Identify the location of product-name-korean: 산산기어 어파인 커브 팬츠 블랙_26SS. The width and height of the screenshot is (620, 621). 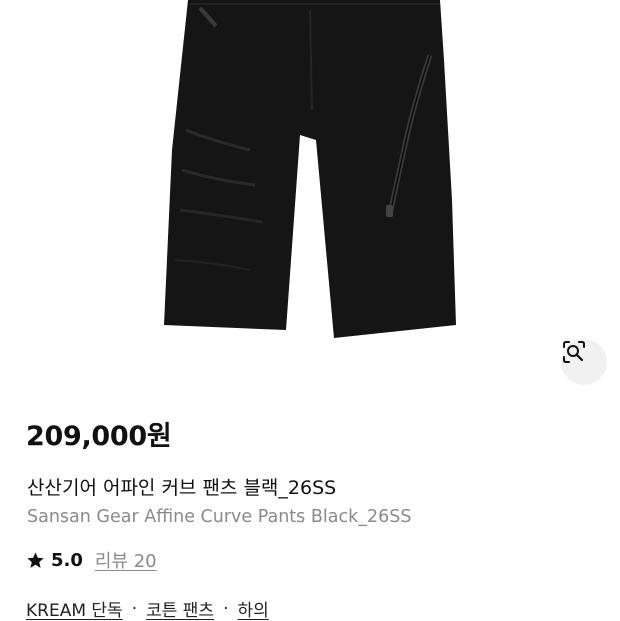
(182, 488).